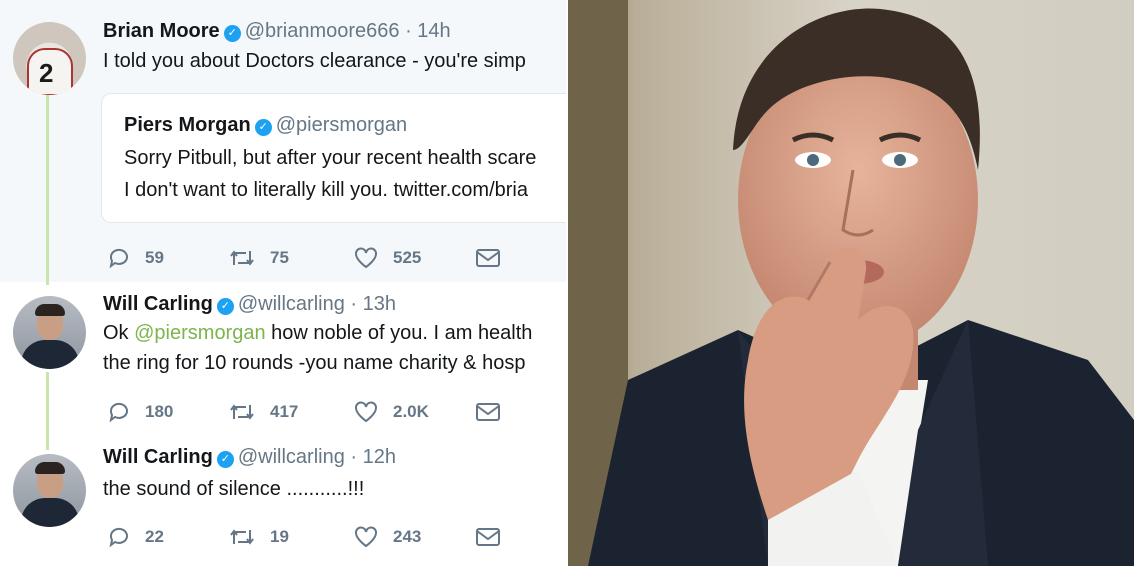  What do you see at coordinates (140, 412) in the screenshot?
I see `reply-button: 180` at bounding box center [140, 412].